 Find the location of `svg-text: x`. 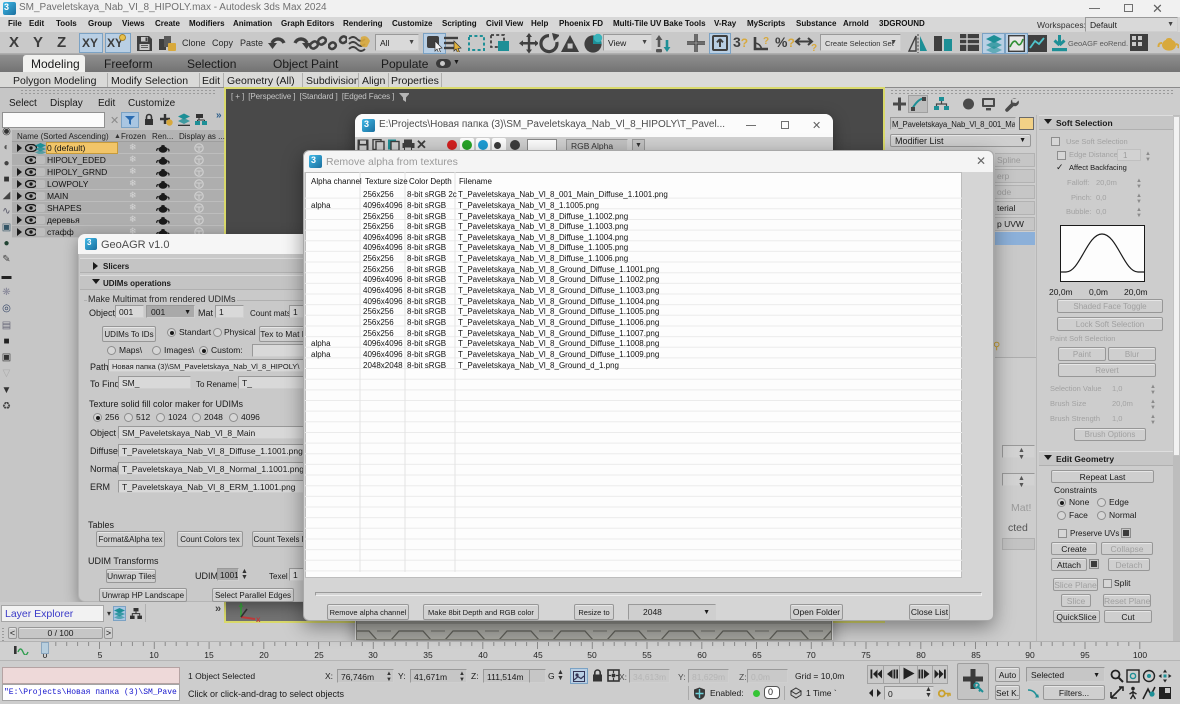

svg-text: x is located at coordinates (258, 618).